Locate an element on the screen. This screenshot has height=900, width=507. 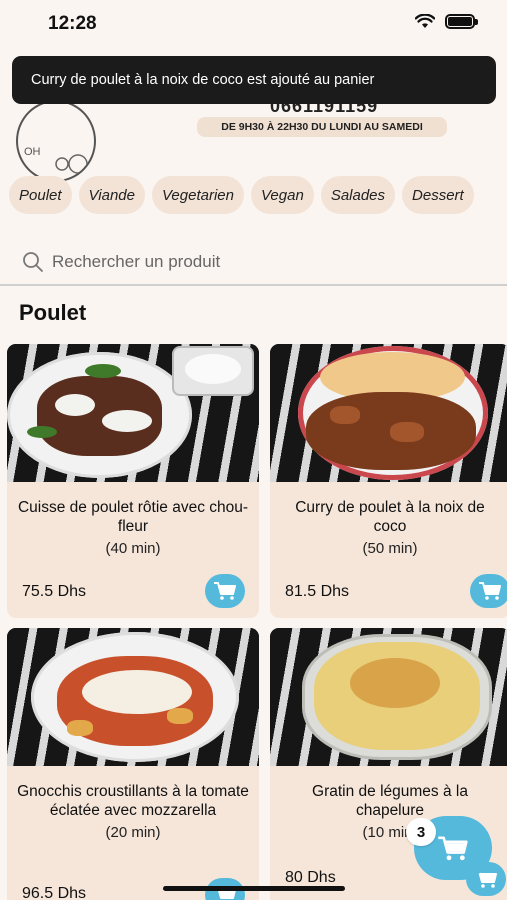
product-title: Cuisse de poulet rôtie avec chou-fleur is located at coordinates (133, 517).